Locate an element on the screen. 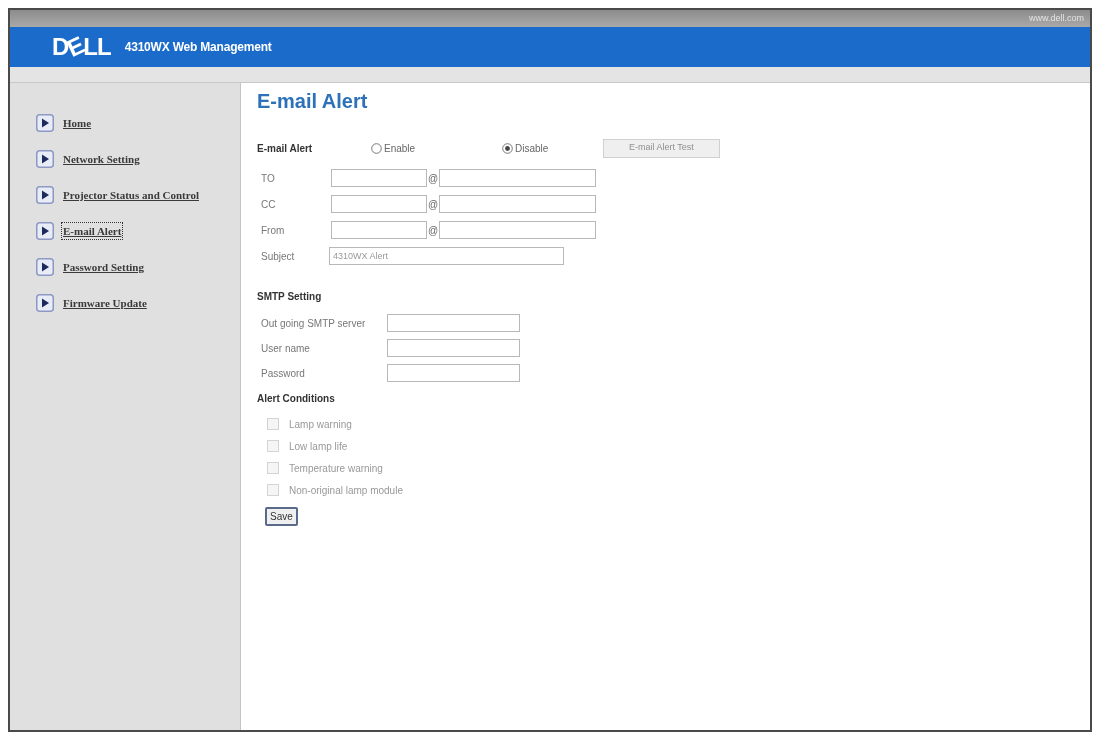 The height and width of the screenshot is (734, 1095). field-label: E-mail Alert is located at coordinates (285, 148).